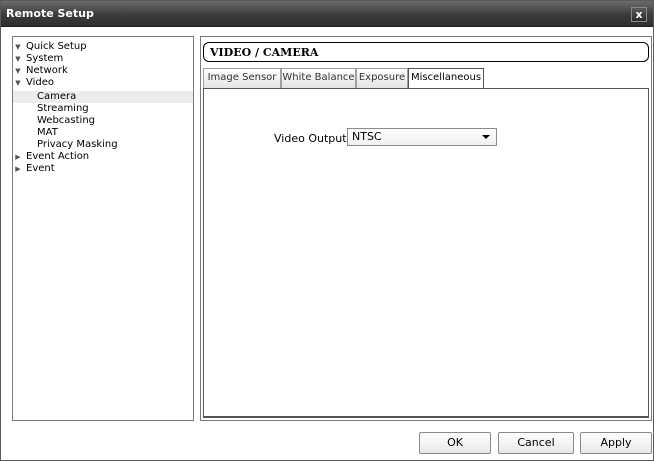 The height and width of the screenshot is (461, 654). Describe the element at coordinates (40, 168) in the screenshot. I see `tree-item-label: Event` at that location.